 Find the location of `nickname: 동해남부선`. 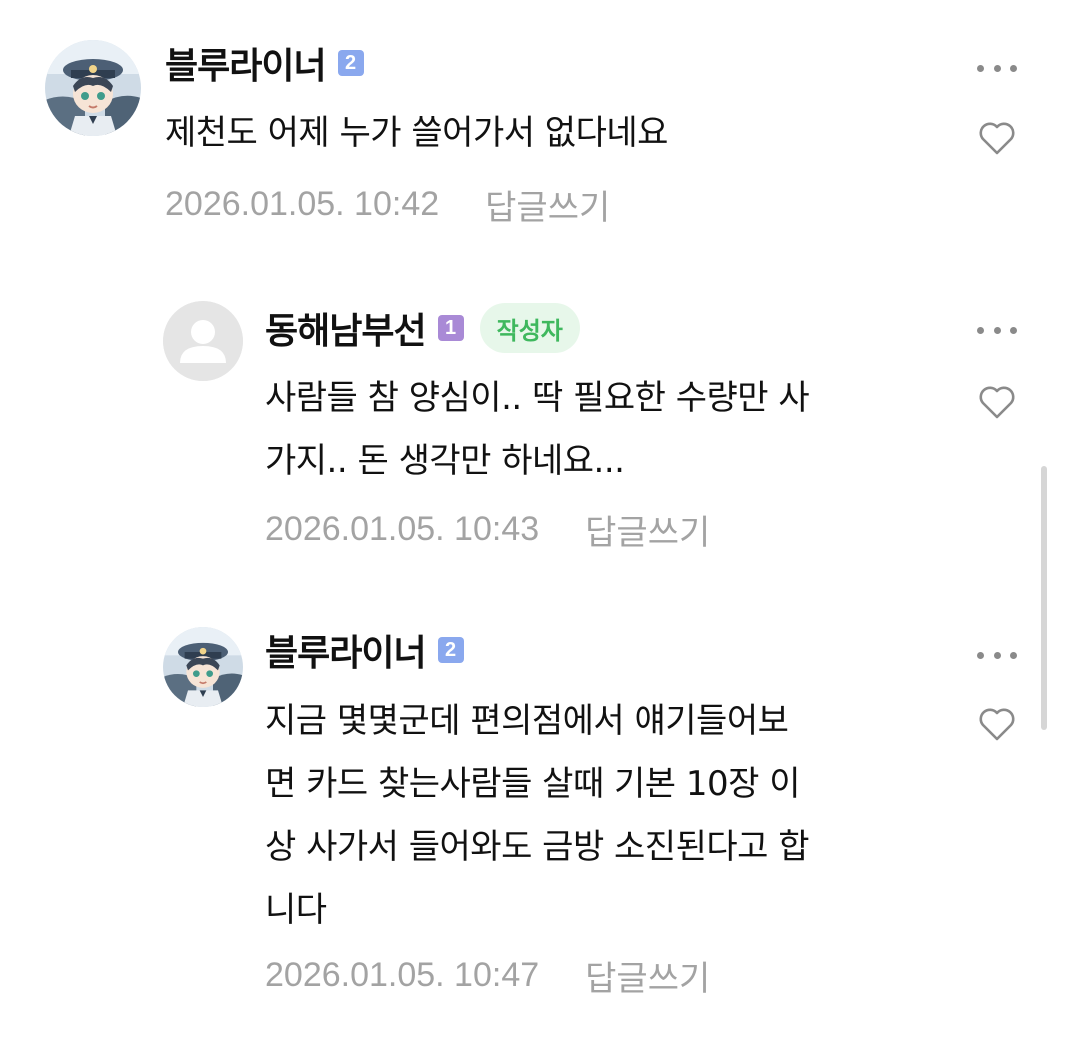

nickname: 동해남부선 is located at coordinates (346, 328).